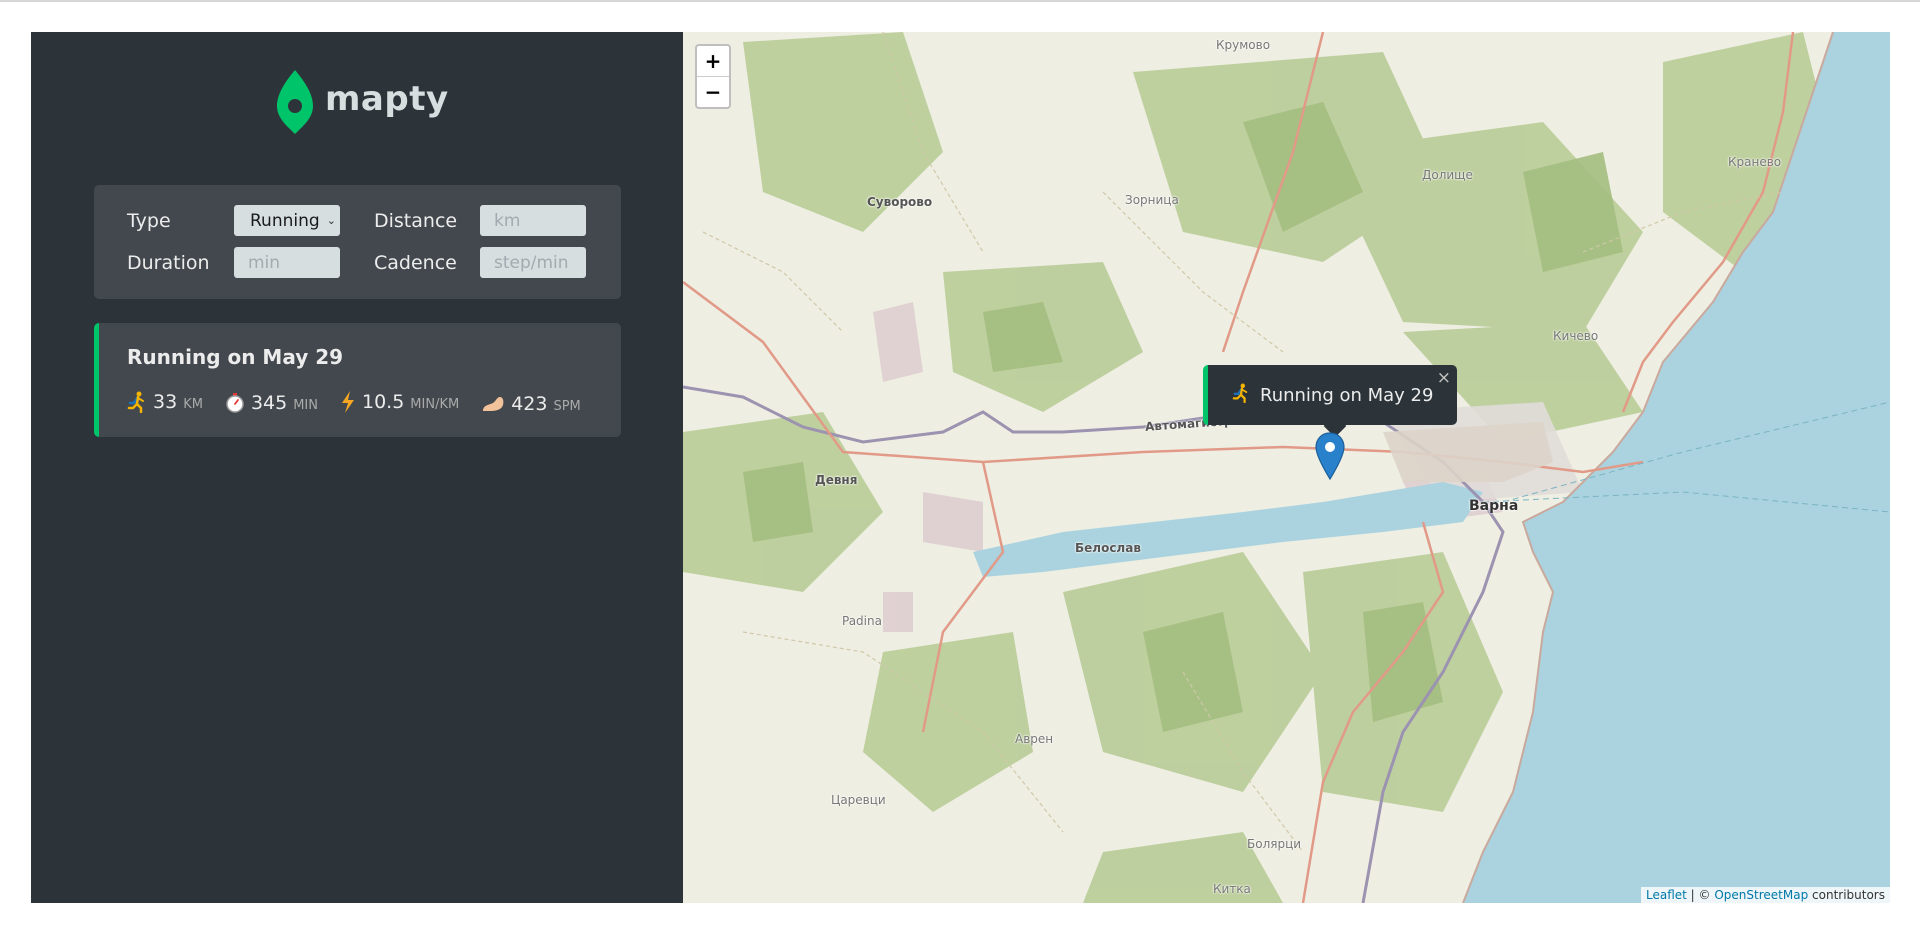 The width and height of the screenshot is (1920, 933). What do you see at coordinates (305, 405) in the screenshot?
I see `duration-unit: min` at bounding box center [305, 405].